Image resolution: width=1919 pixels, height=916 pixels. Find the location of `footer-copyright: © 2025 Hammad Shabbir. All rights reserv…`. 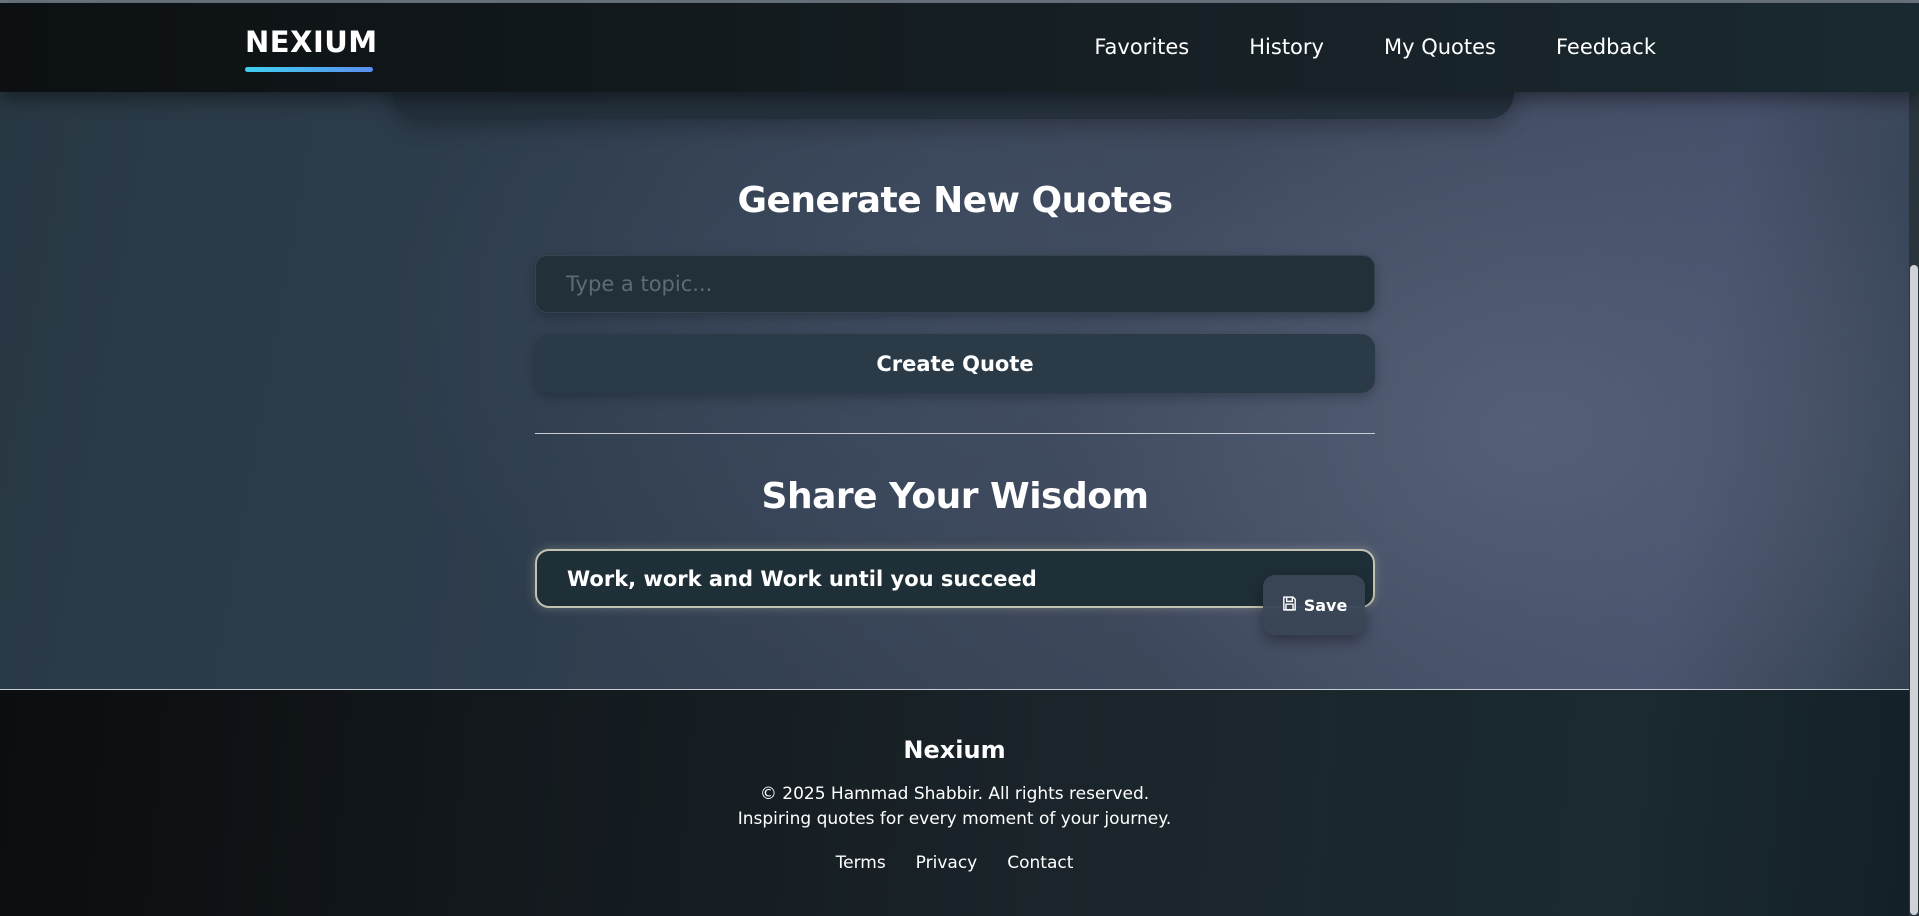

footer-copyright: © 2025 Hammad Shabbir. All rights reserv… is located at coordinates (954, 794).